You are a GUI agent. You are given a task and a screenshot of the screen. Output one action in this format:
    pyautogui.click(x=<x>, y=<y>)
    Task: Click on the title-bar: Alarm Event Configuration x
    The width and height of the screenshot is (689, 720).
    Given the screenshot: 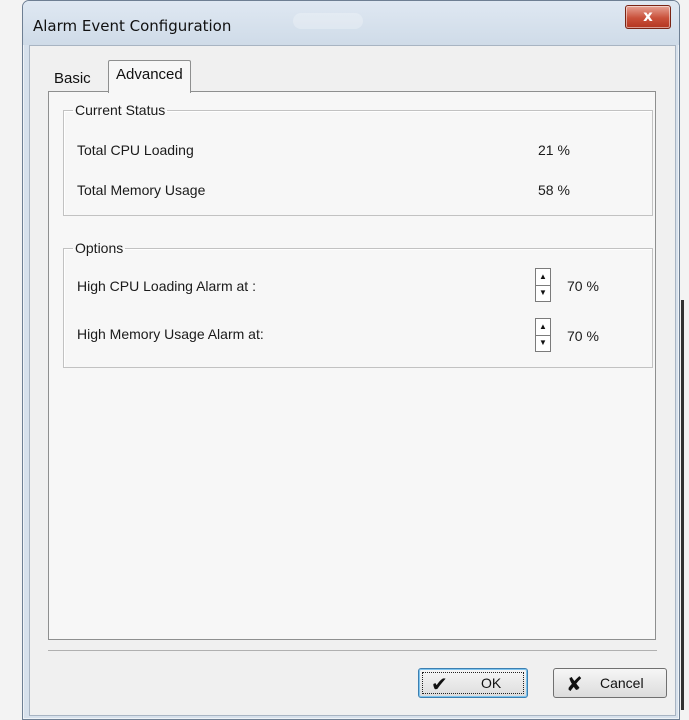 What is the action you would take?
    pyautogui.click(x=351, y=23)
    